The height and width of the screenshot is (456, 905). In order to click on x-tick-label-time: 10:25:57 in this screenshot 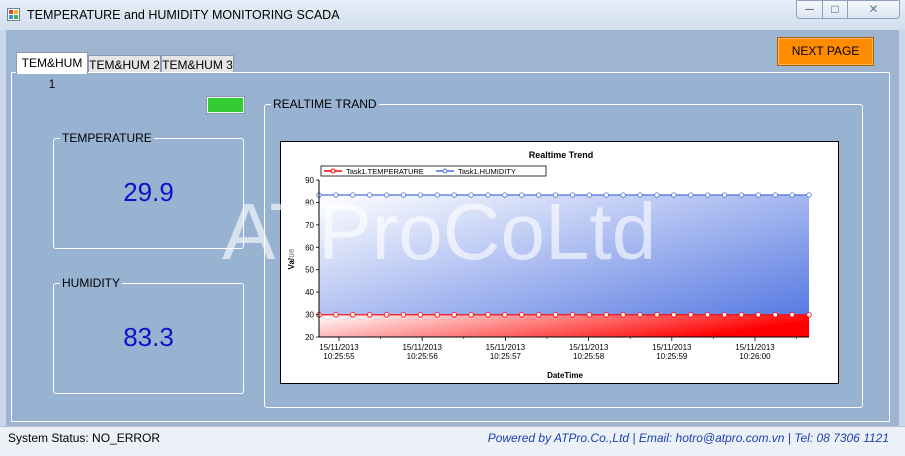, I will do `click(506, 356)`.